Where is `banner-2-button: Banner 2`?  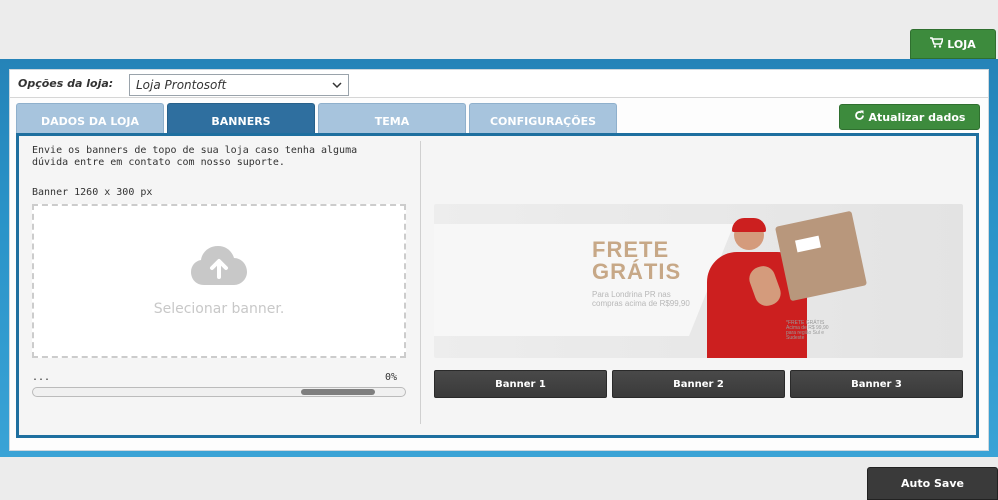 banner-2-button: Banner 2 is located at coordinates (698, 384).